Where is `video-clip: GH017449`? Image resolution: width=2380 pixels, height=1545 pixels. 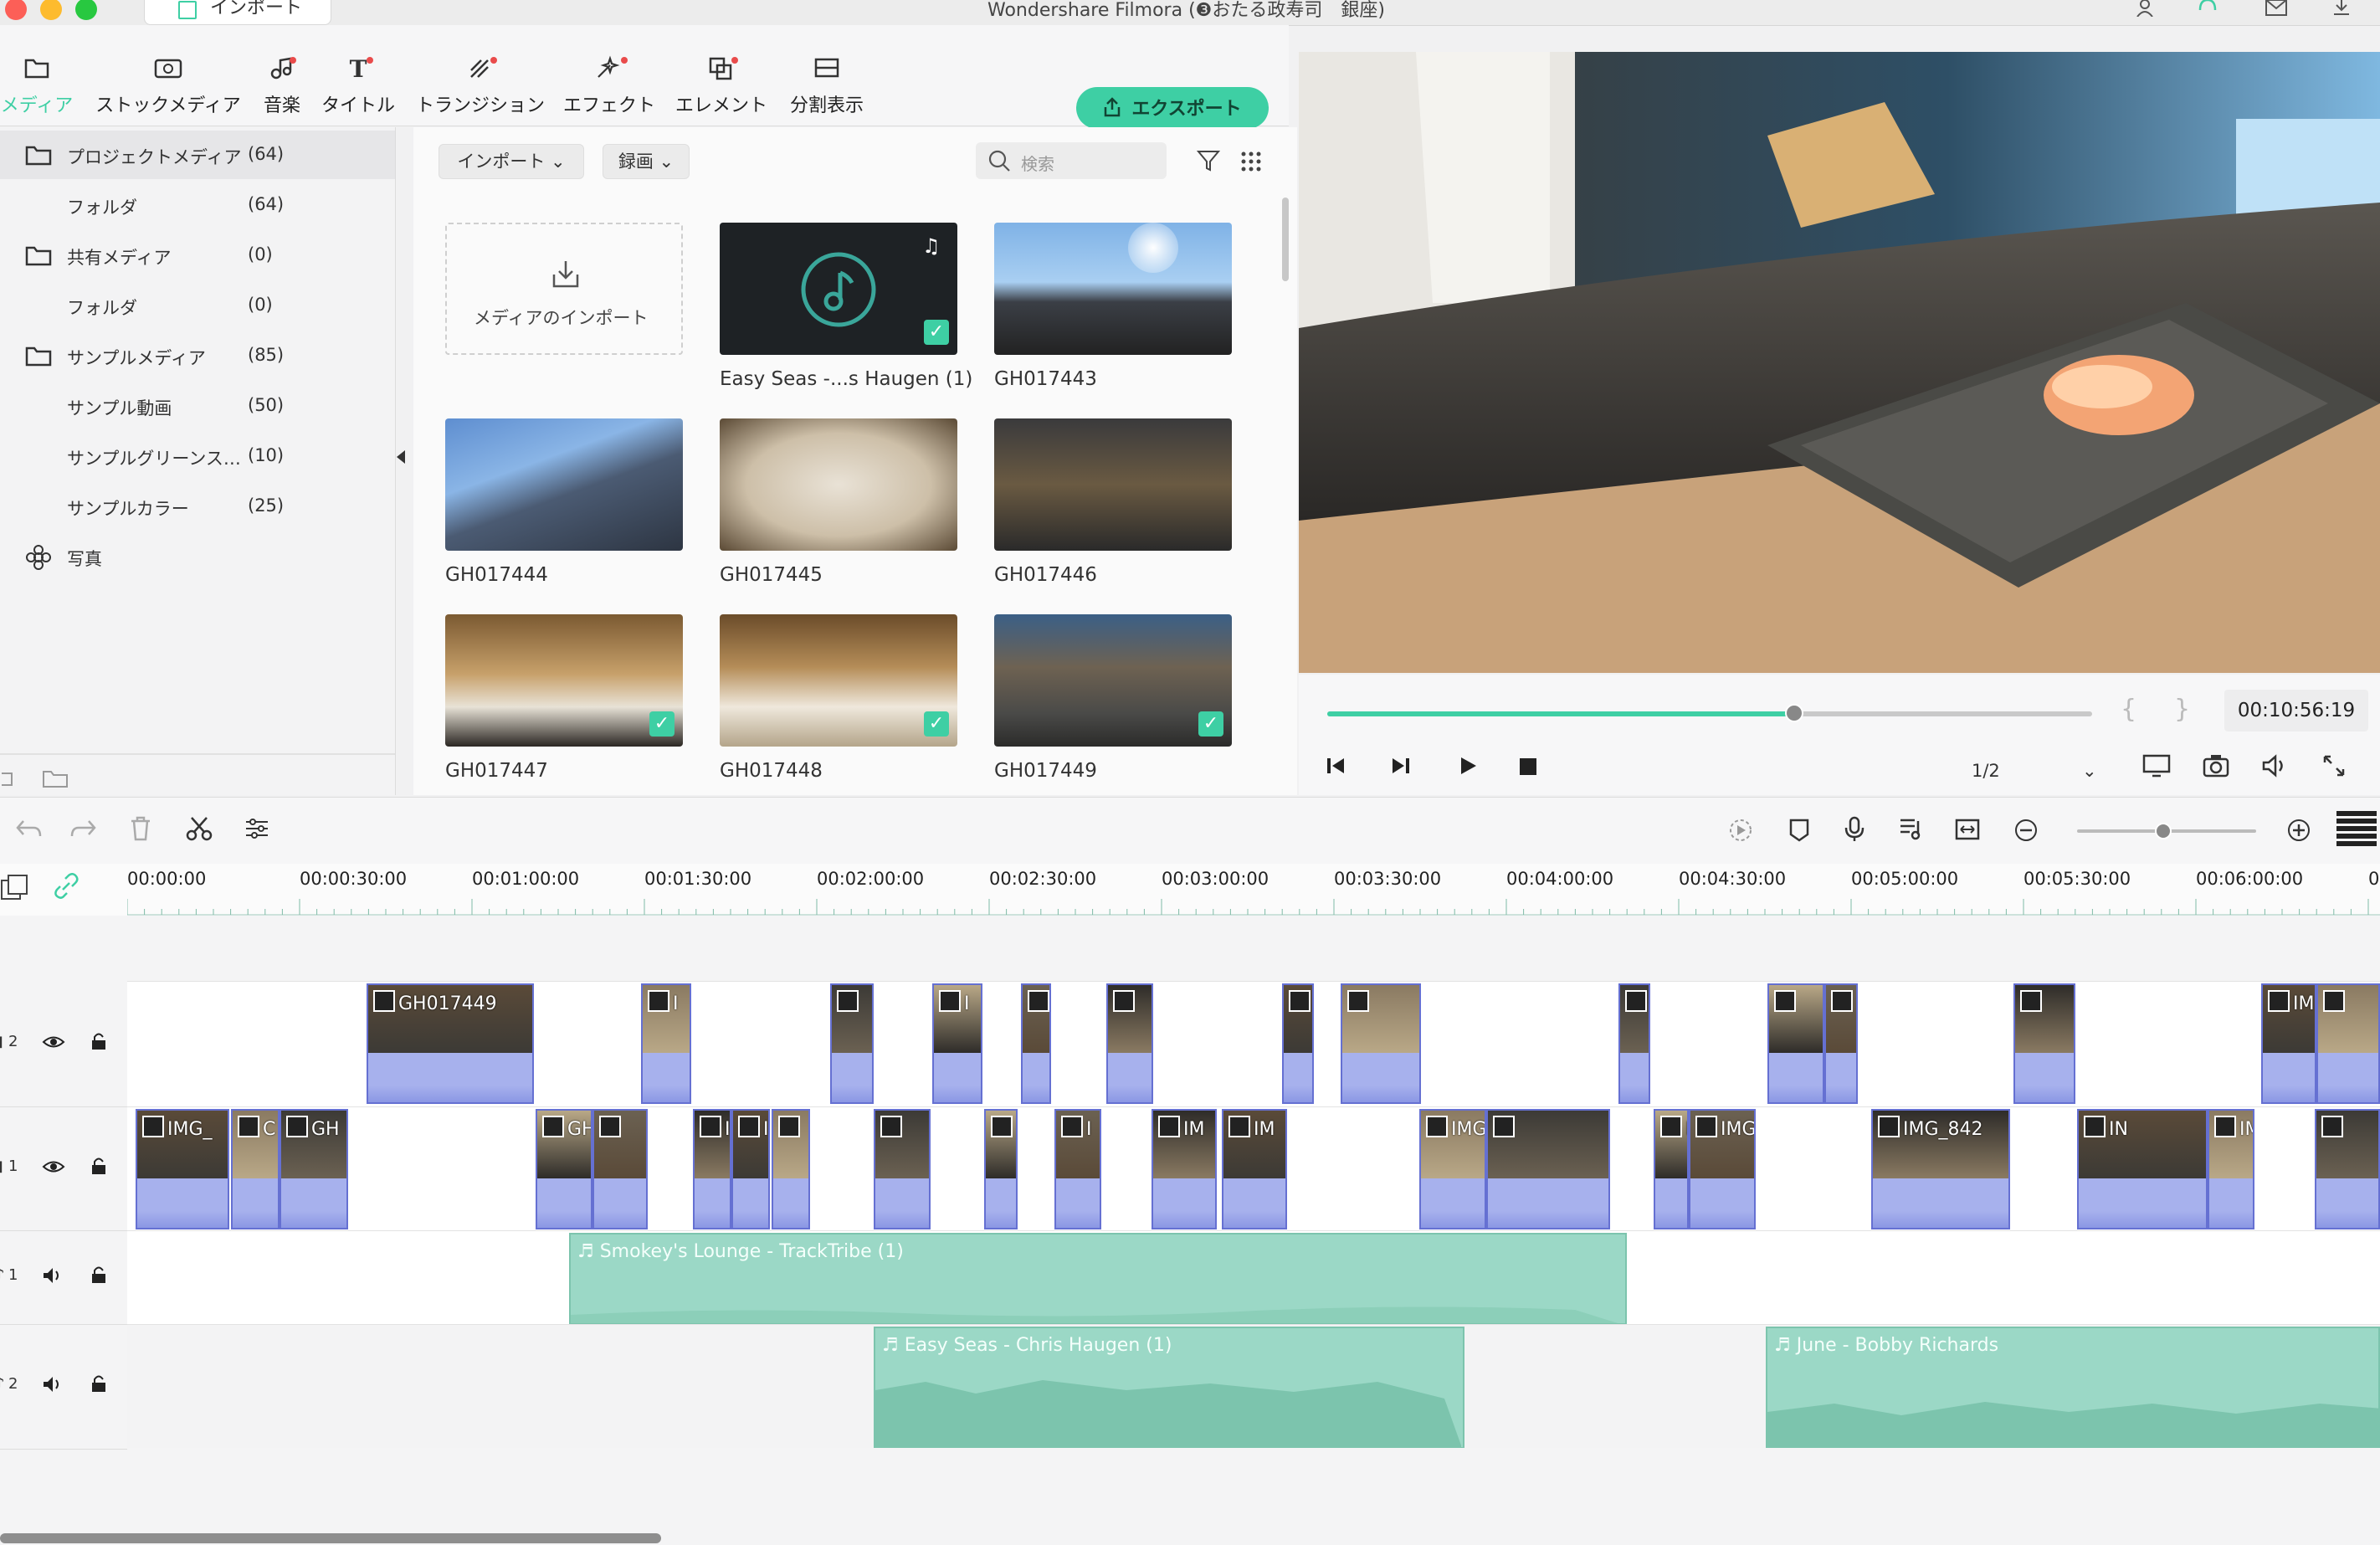
video-clip: GH017449 is located at coordinates (450, 1043).